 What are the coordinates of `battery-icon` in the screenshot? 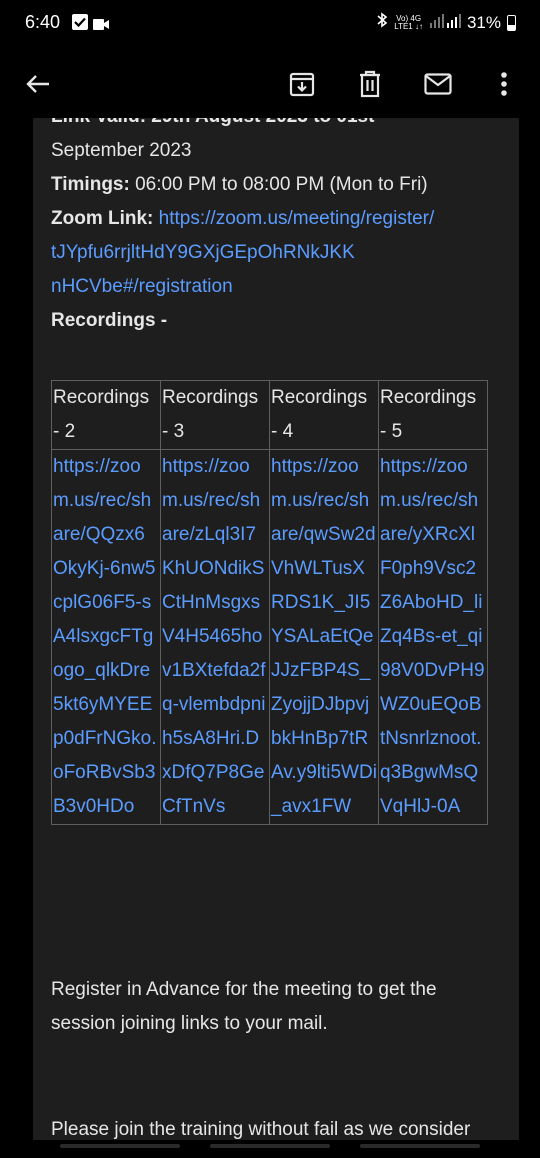 It's located at (511, 22).